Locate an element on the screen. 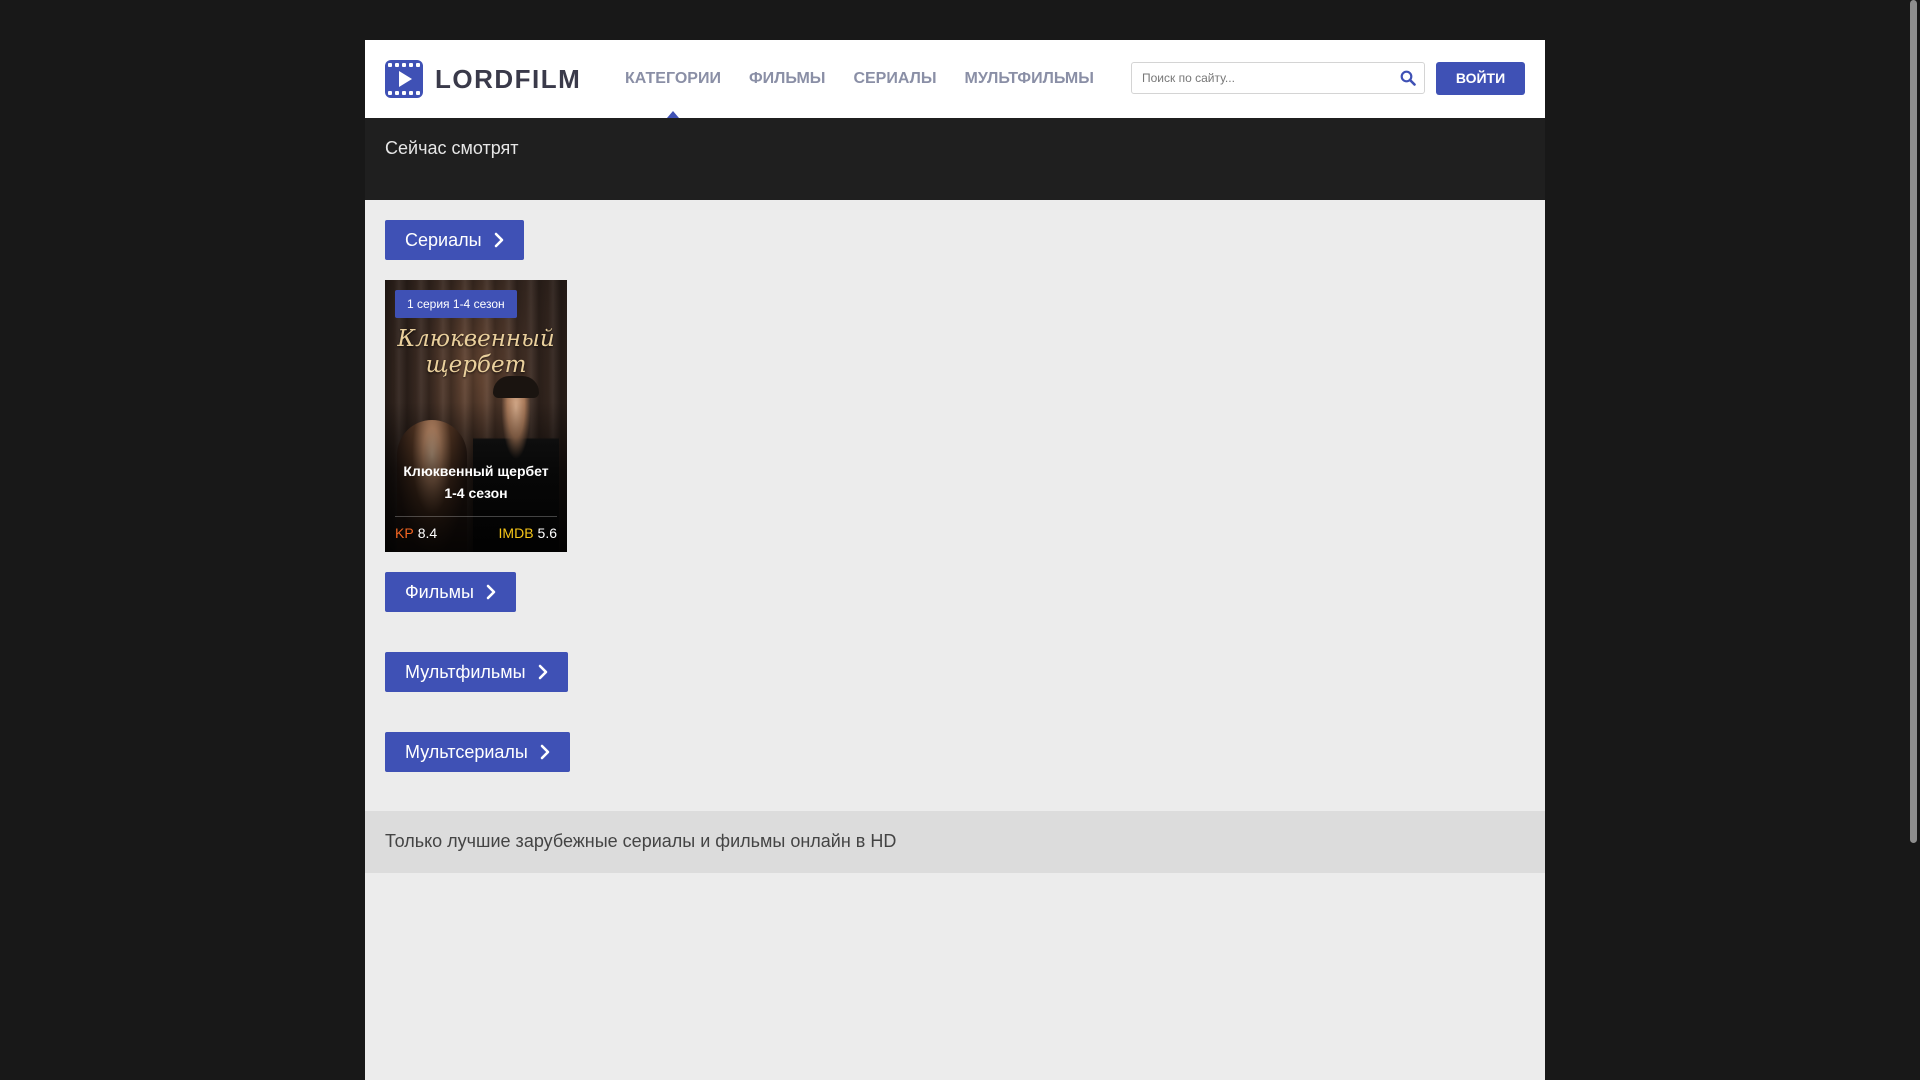 The image size is (1920, 1080). login-button: ВОЙТИ is located at coordinates (1480, 78).